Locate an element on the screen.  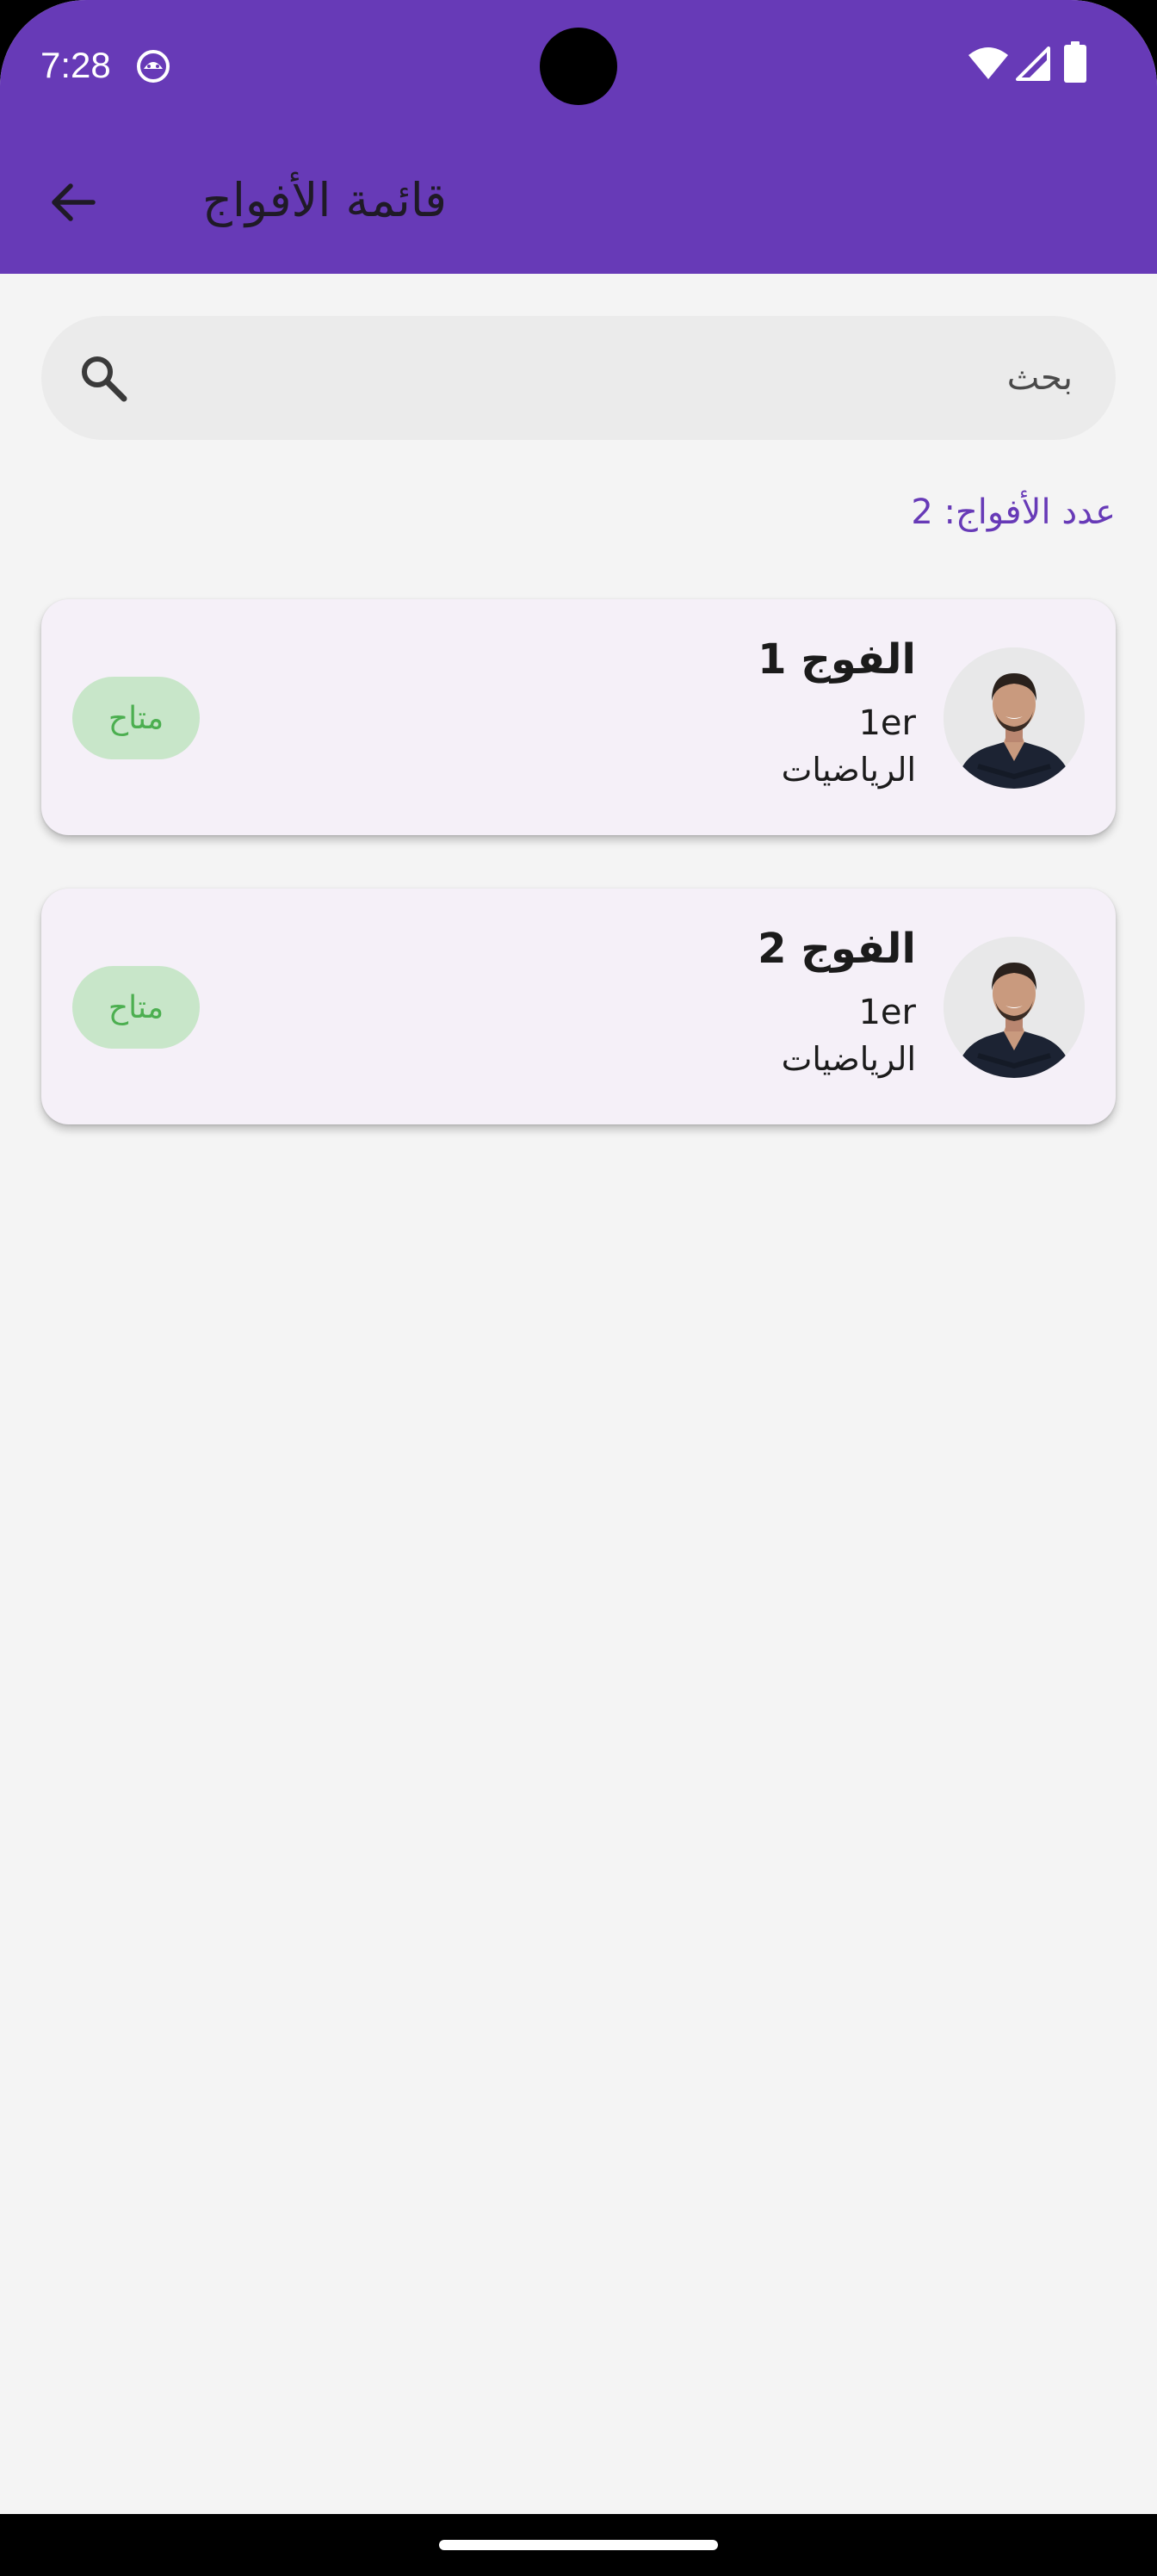
page-title: قائمة الأفواج is located at coordinates (324, 200).